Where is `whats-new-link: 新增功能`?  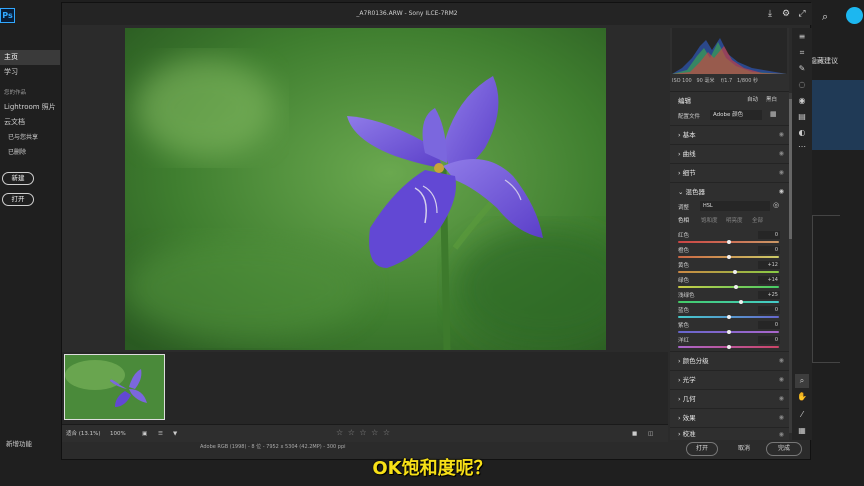 whats-new-link: 新增功能 is located at coordinates (19, 443).